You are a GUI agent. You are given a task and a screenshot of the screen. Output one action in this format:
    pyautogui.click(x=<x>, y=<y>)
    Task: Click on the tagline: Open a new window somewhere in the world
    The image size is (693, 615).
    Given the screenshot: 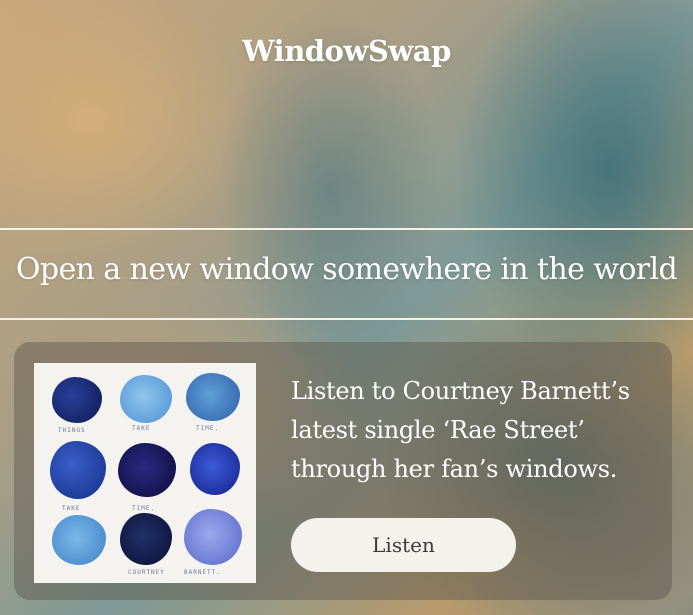 What is the action you would take?
    pyautogui.click(x=346, y=269)
    